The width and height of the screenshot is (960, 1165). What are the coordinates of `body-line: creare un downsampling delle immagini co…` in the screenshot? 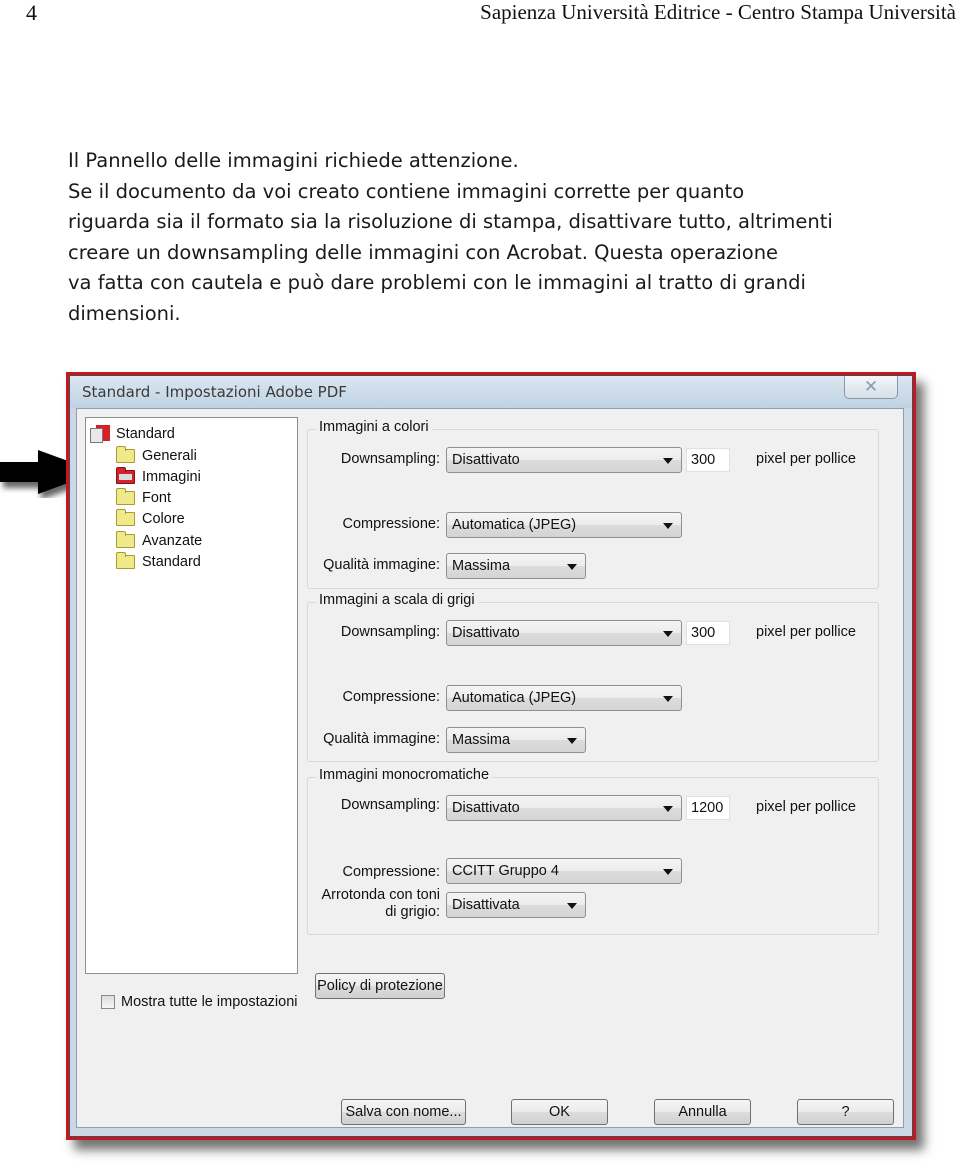 It's located at (423, 252).